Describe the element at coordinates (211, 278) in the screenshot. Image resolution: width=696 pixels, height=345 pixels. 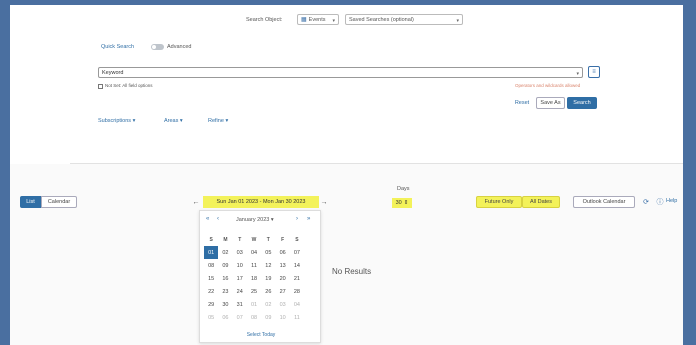
I see `calendar-day: 15` at that location.